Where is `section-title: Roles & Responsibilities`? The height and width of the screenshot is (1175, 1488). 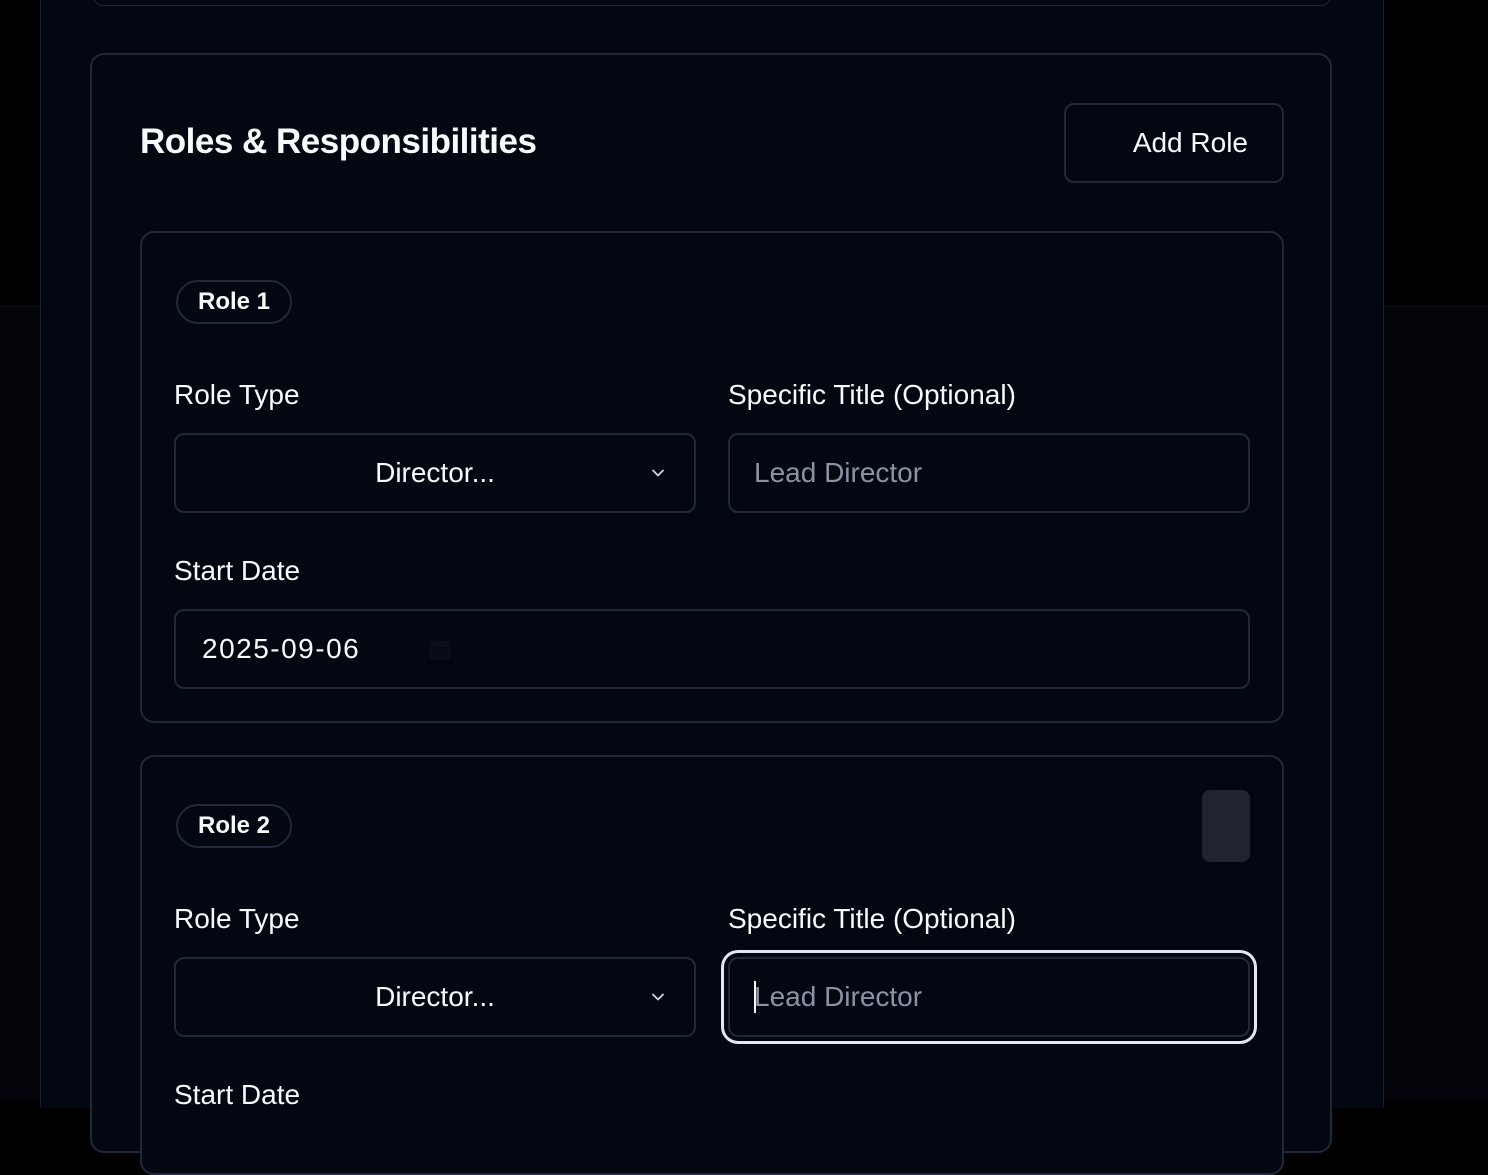
section-title: Roles & Responsibilities is located at coordinates (338, 141).